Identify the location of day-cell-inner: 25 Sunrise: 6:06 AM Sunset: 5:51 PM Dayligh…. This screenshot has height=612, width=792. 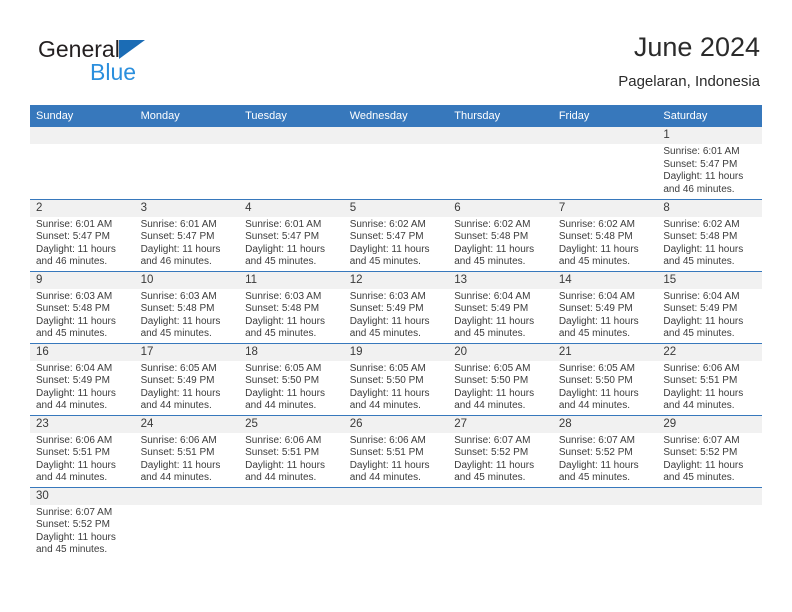
(291, 451).